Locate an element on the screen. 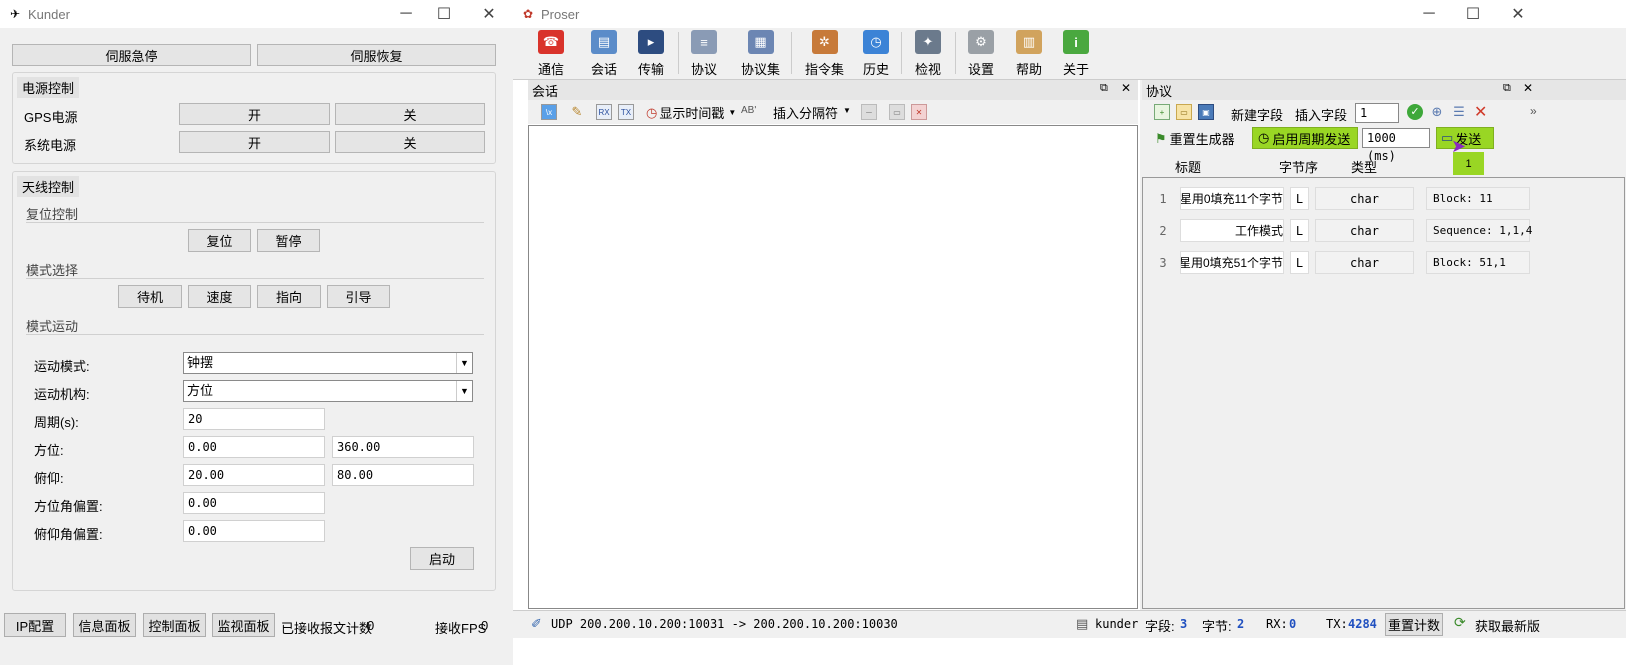 This screenshot has width=1626, height=665. toolbar-button-10: i 关于 is located at coordinates (1076, 53).